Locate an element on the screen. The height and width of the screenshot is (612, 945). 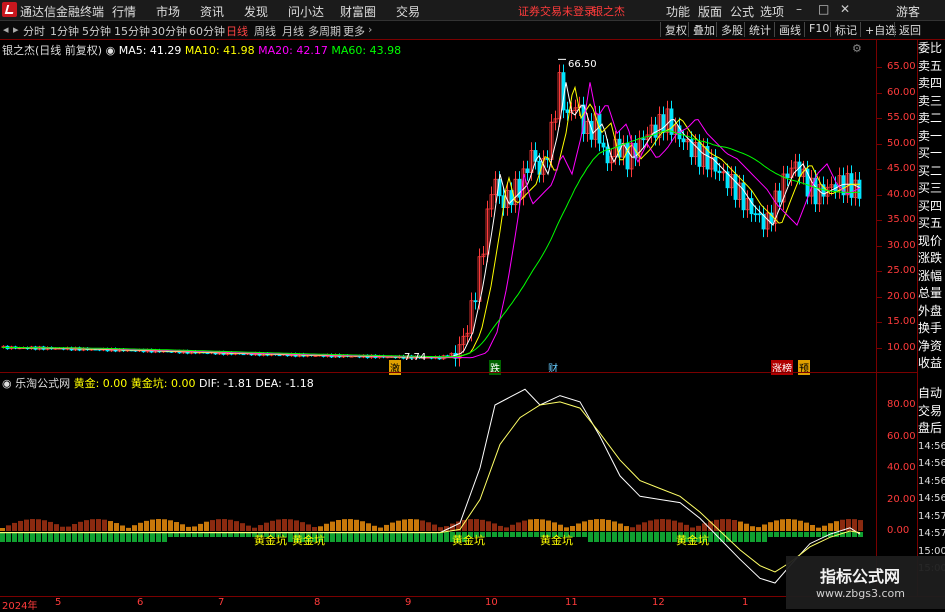
close-icon: ✕ is located at coordinates (845, 9).